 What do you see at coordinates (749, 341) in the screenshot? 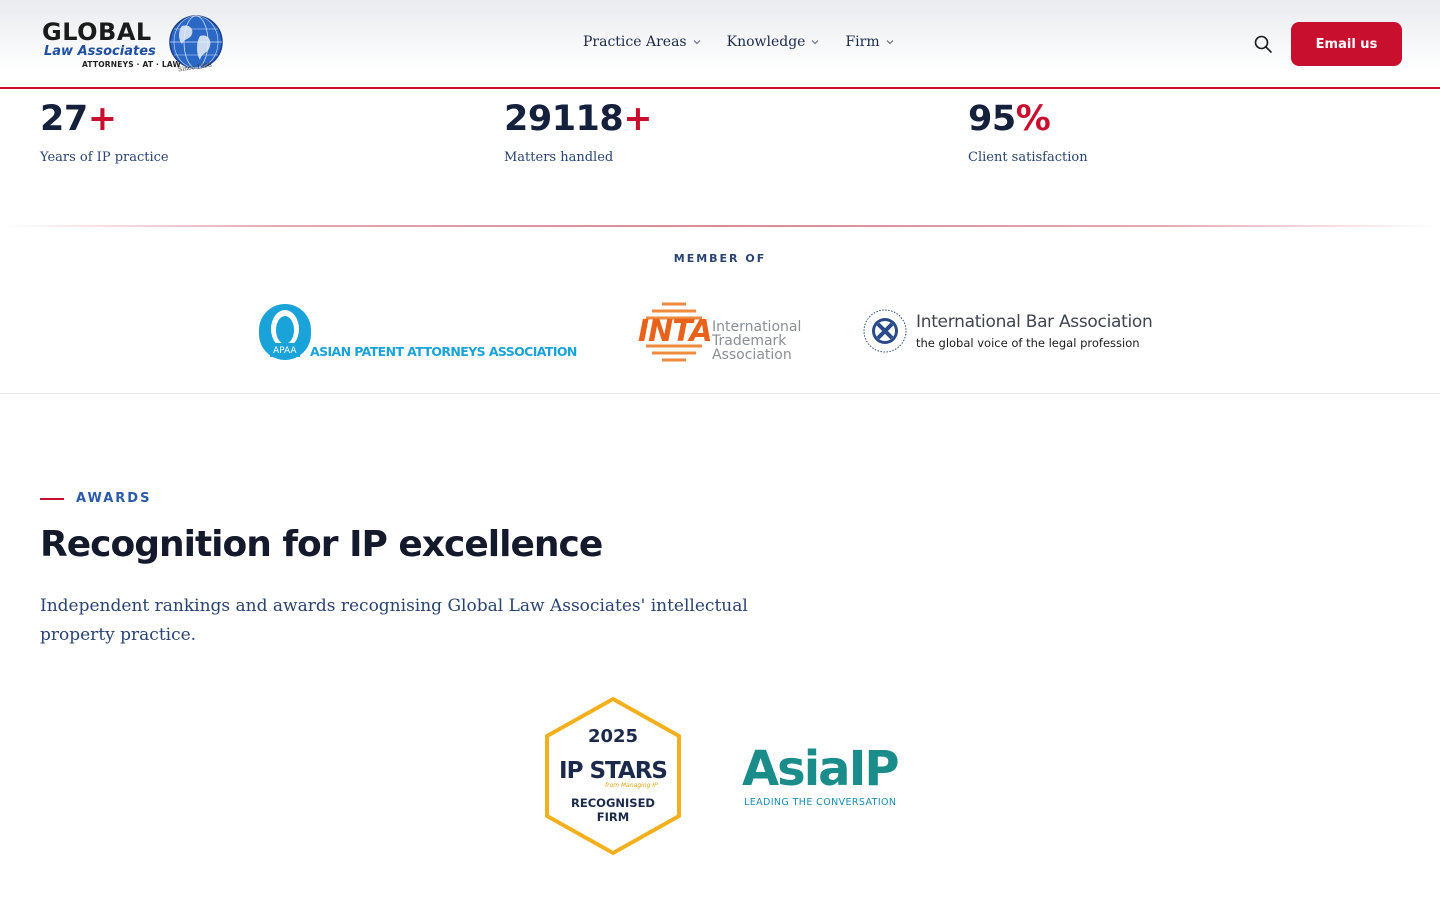
I see `inta-line: Trademark` at bounding box center [749, 341].